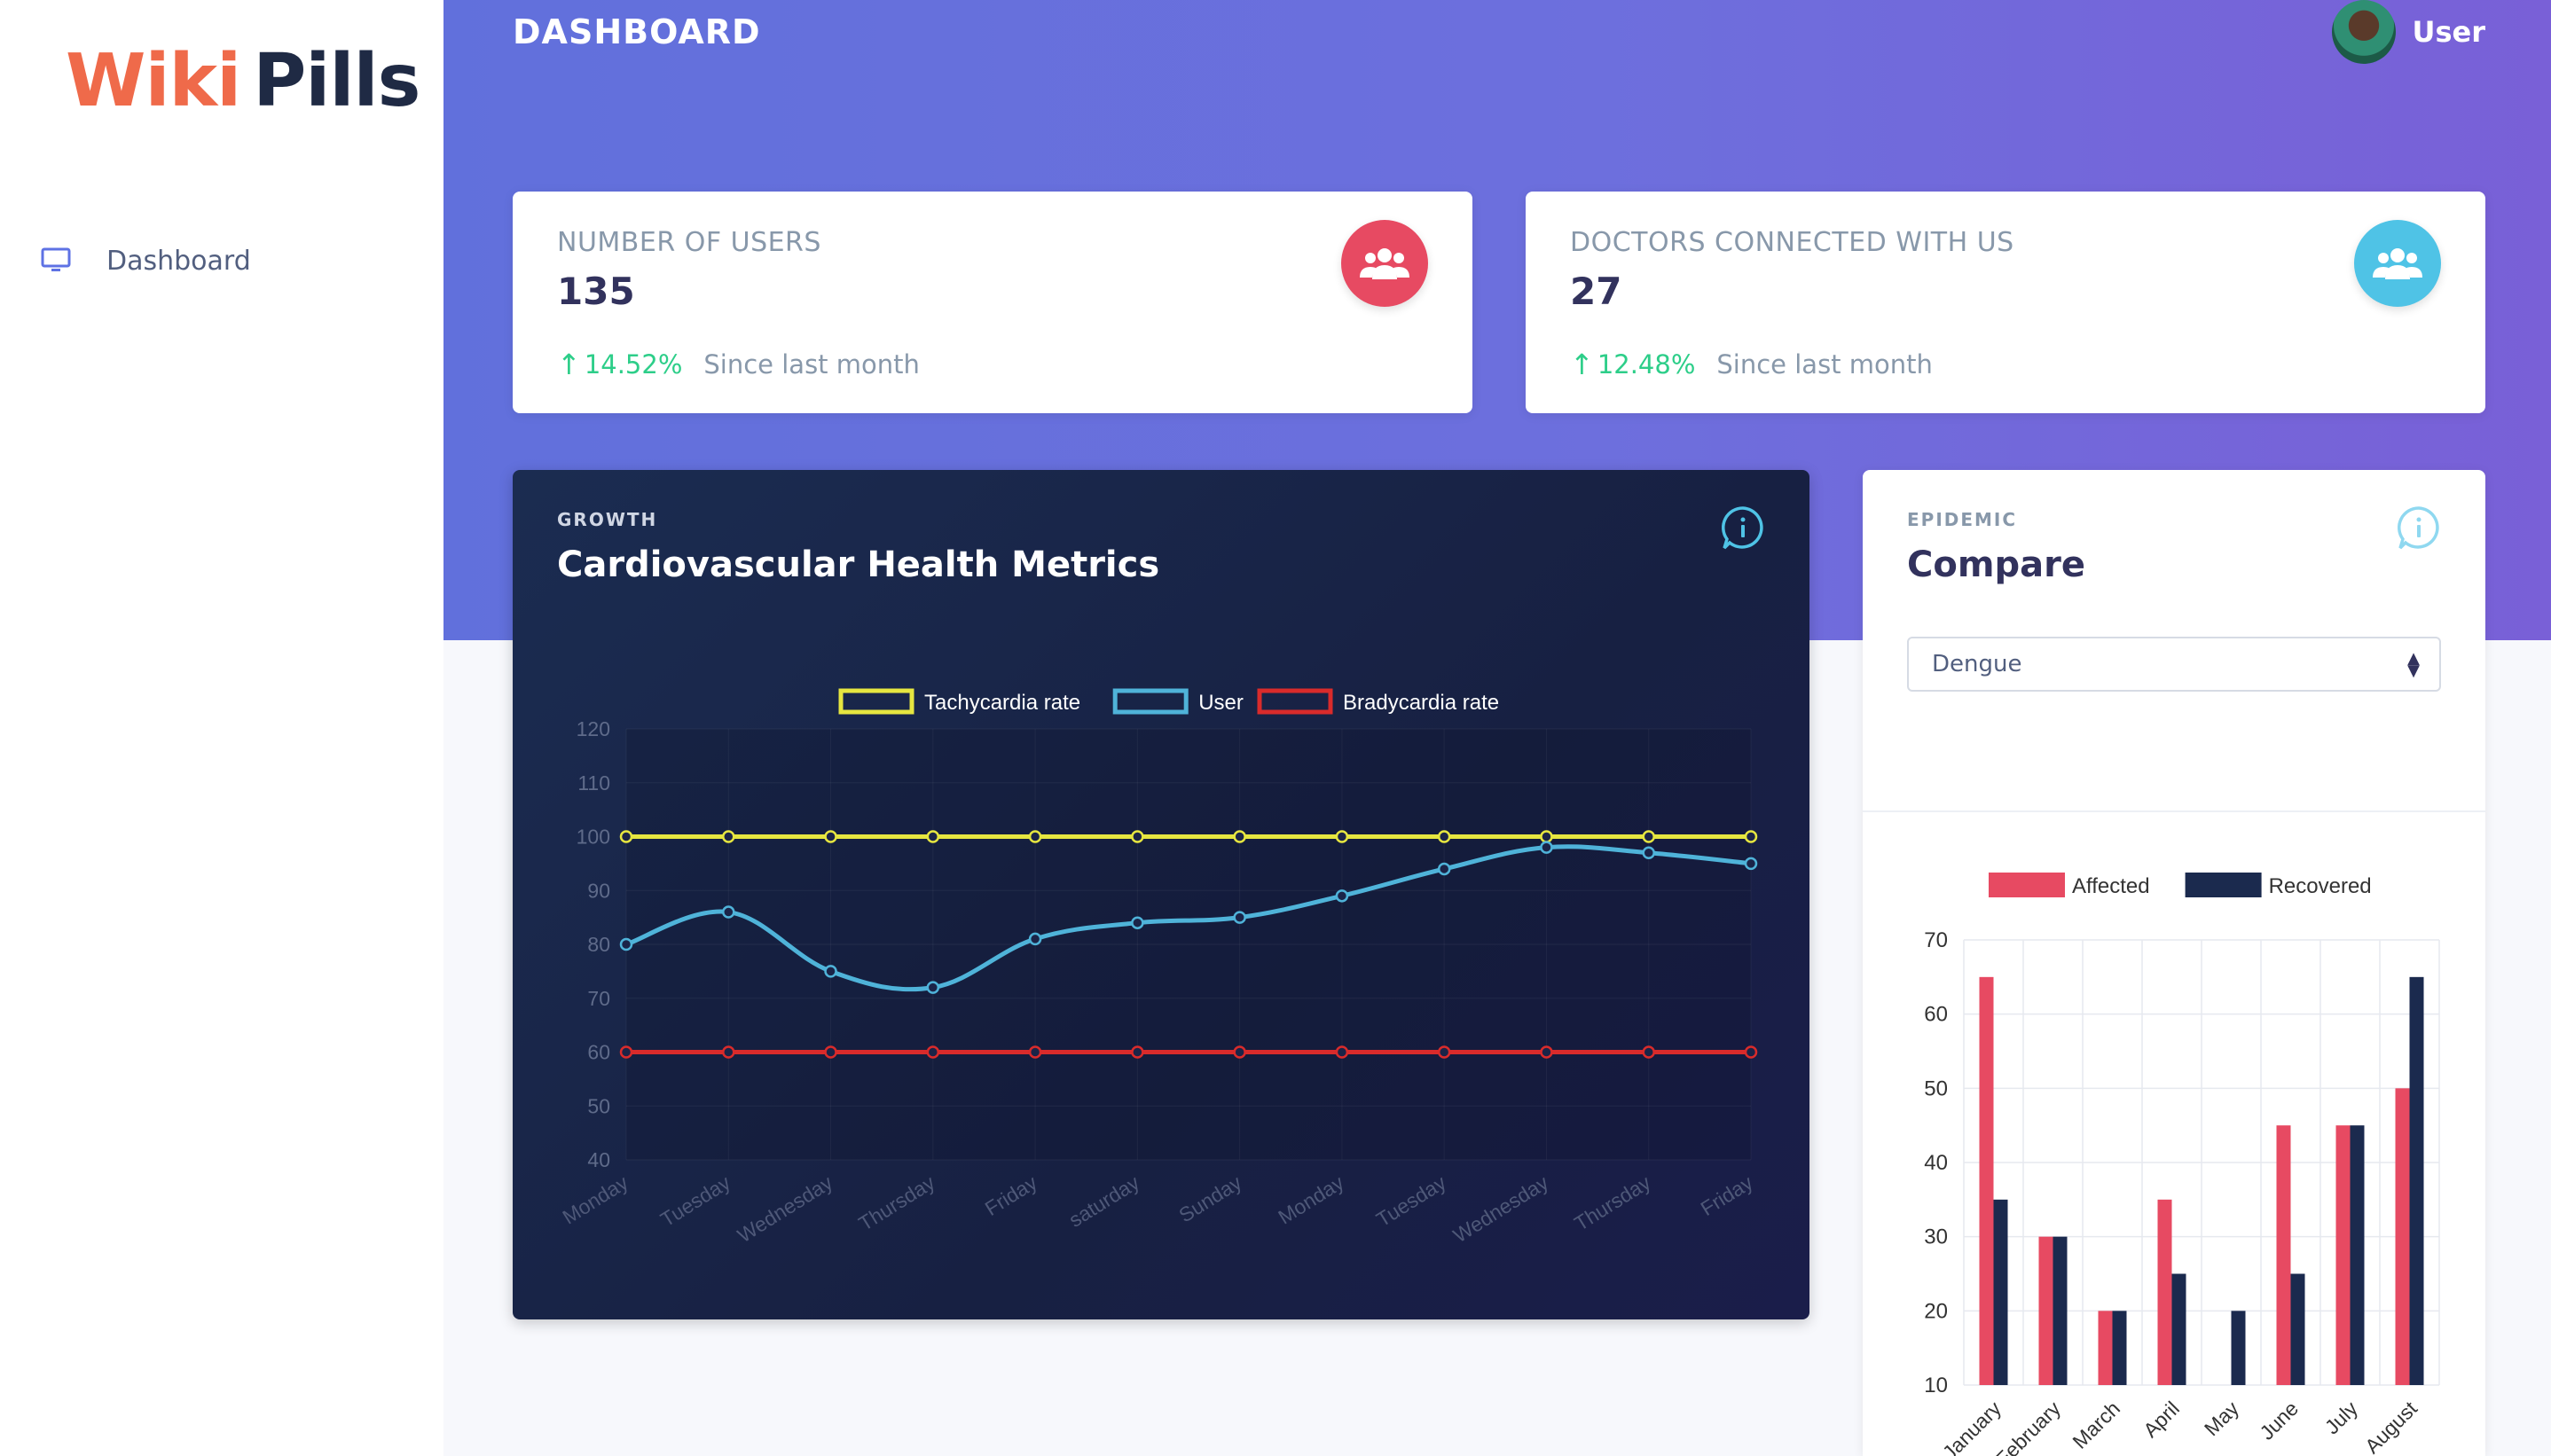 Image resolution: width=2551 pixels, height=1456 pixels. I want to click on x-tick-label: May, so click(2221, 1418).